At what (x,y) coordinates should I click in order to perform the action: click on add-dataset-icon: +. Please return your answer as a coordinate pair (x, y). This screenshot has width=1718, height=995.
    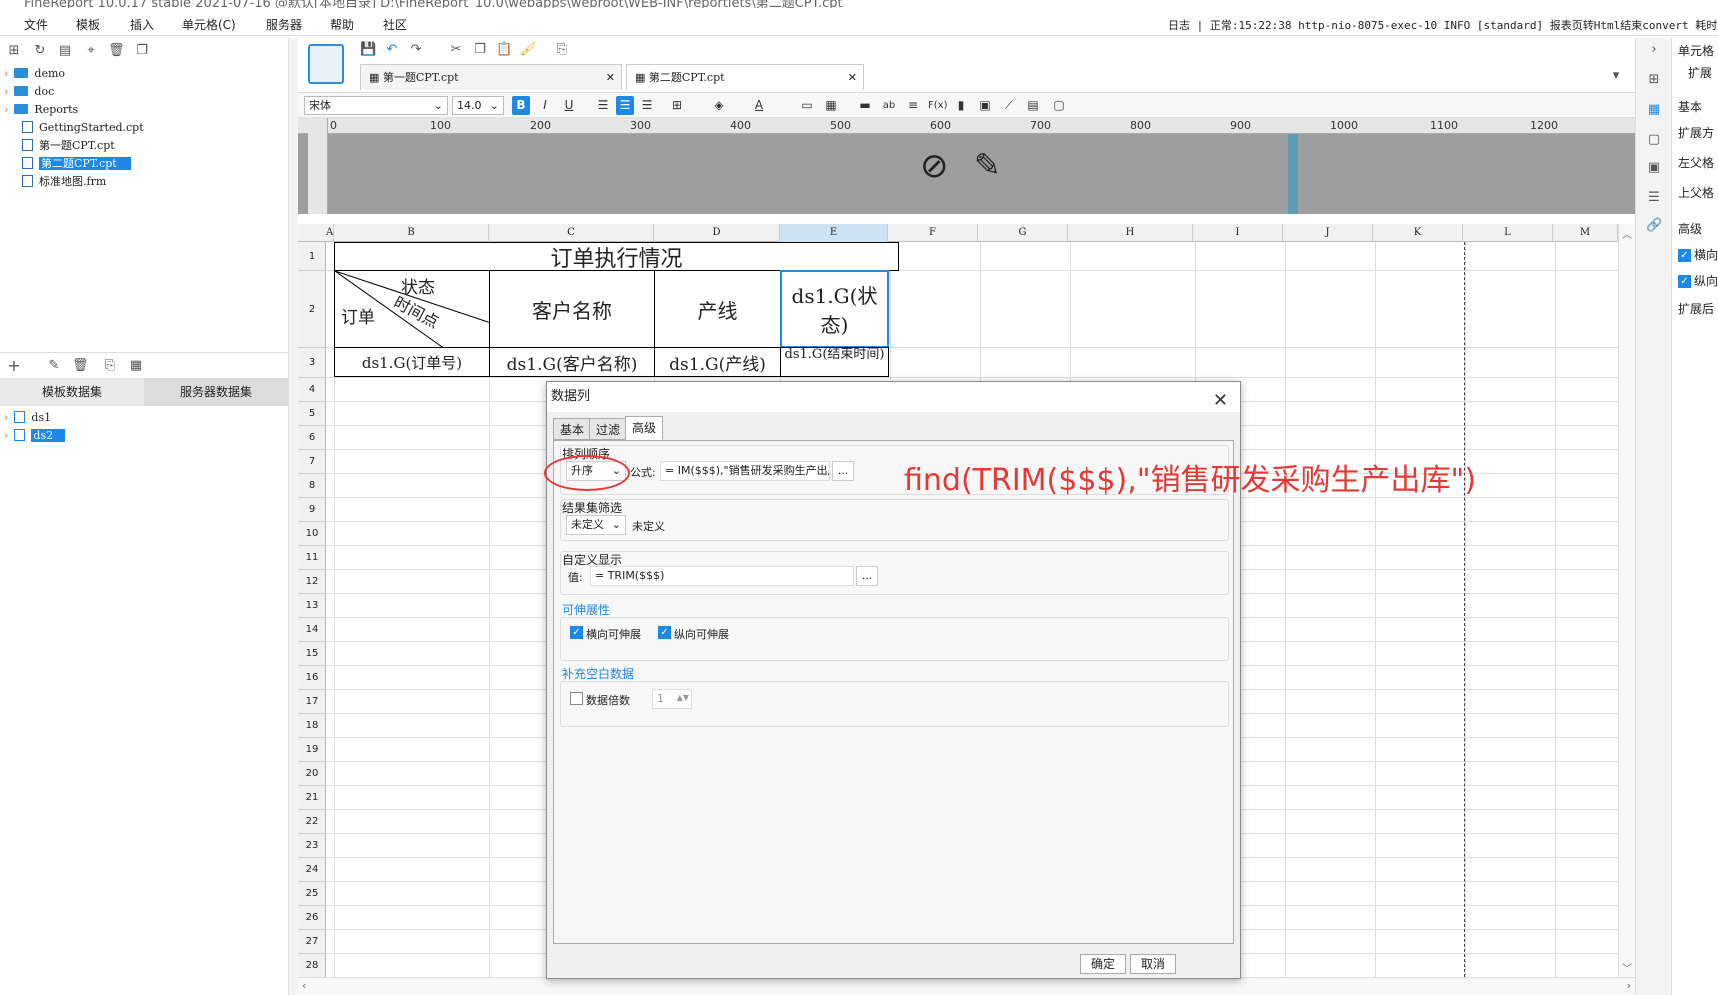
    Looking at the image, I should click on (14, 366).